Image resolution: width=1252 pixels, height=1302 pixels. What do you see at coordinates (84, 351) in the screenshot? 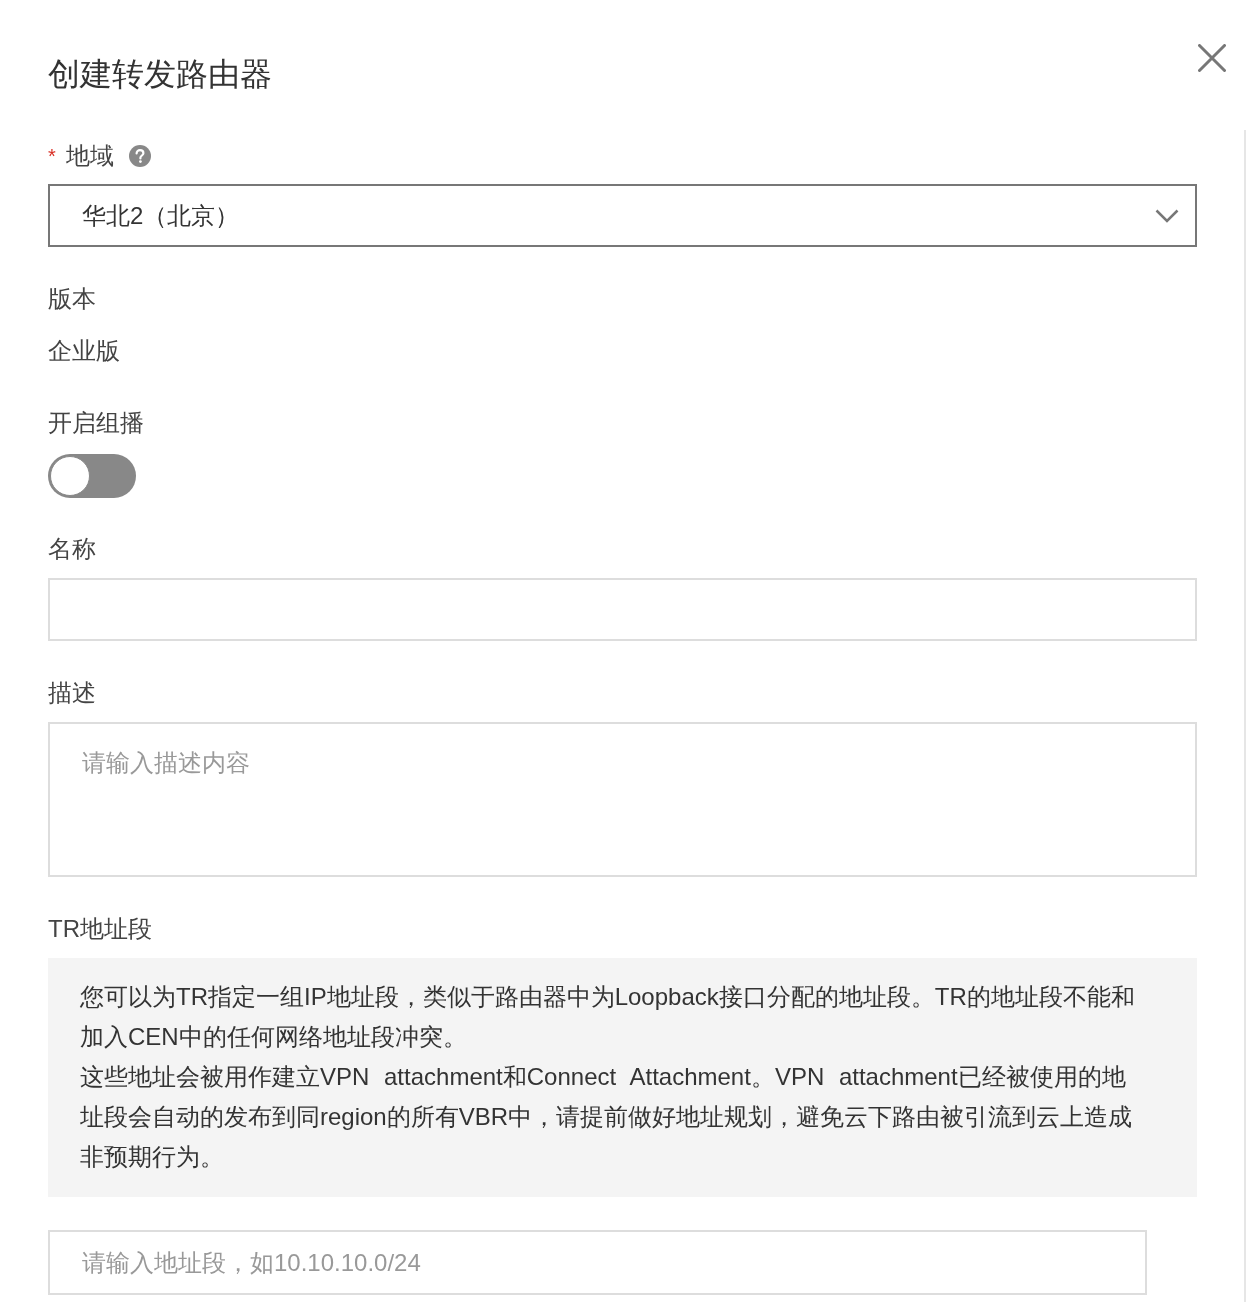
I see `edition-value: 企业版` at bounding box center [84, 351].